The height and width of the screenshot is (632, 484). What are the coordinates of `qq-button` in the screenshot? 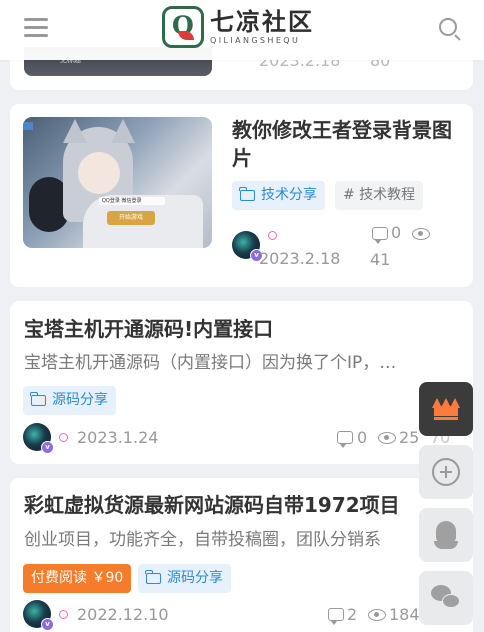 It's located at (446, 535).